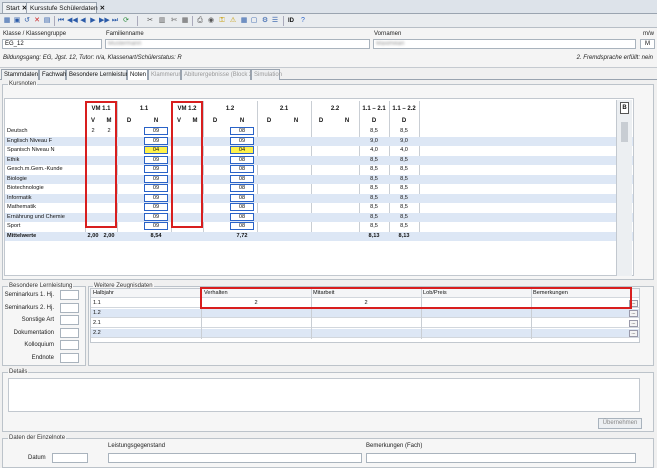 The image size is (657, 468). What do you see at coordinates (303, 21) in the screenshot?
I see `help-icon: ?` at bounding box center [303, 21].